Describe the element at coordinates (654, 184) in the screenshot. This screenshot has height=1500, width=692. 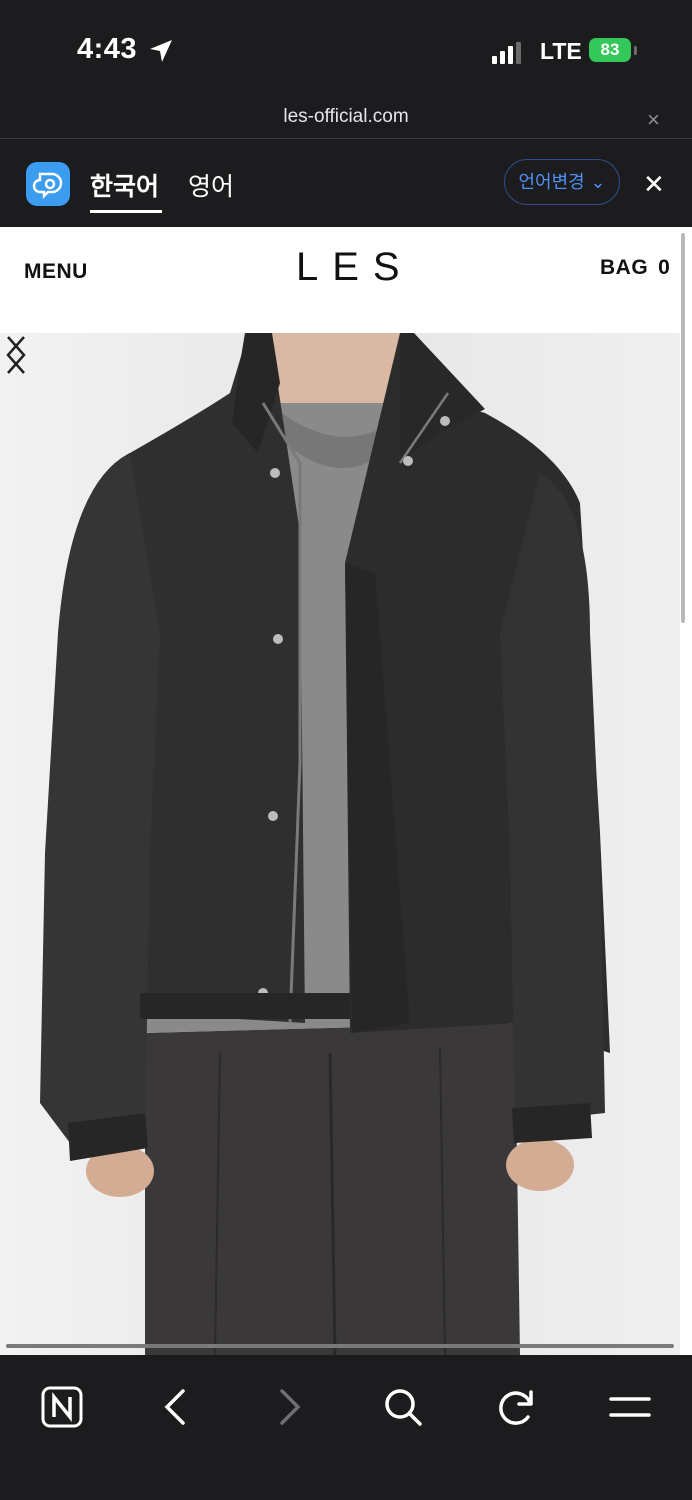
I see `translate-close-icon: ✕` at that location.